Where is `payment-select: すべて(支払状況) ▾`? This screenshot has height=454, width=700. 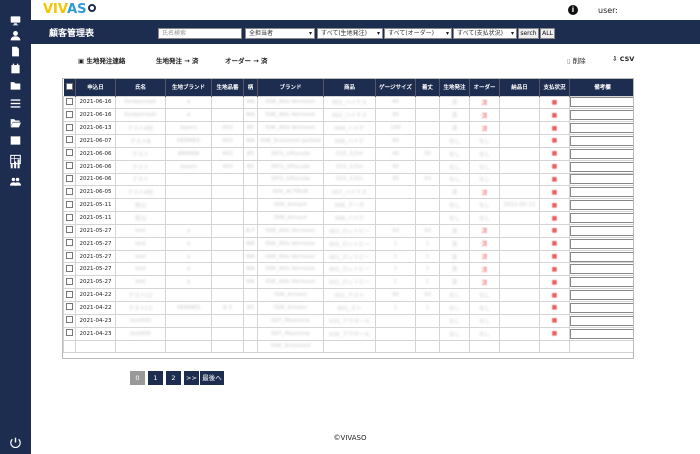
payment-select: すべて(支払状況) ▾ is located at coordinates (485, 33).